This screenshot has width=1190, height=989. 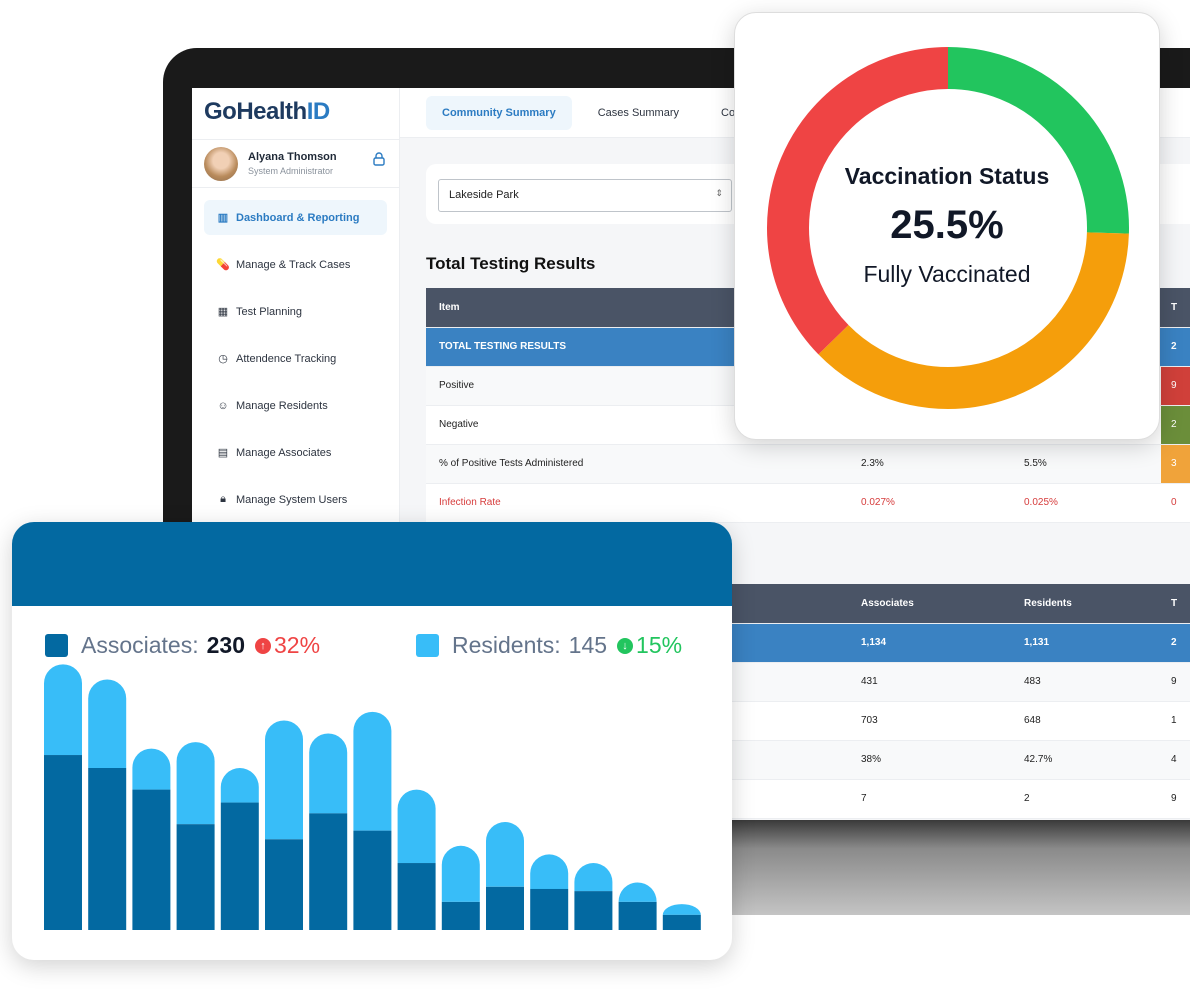 I want to click on legend-value: 230, so click(x=225, y=645).